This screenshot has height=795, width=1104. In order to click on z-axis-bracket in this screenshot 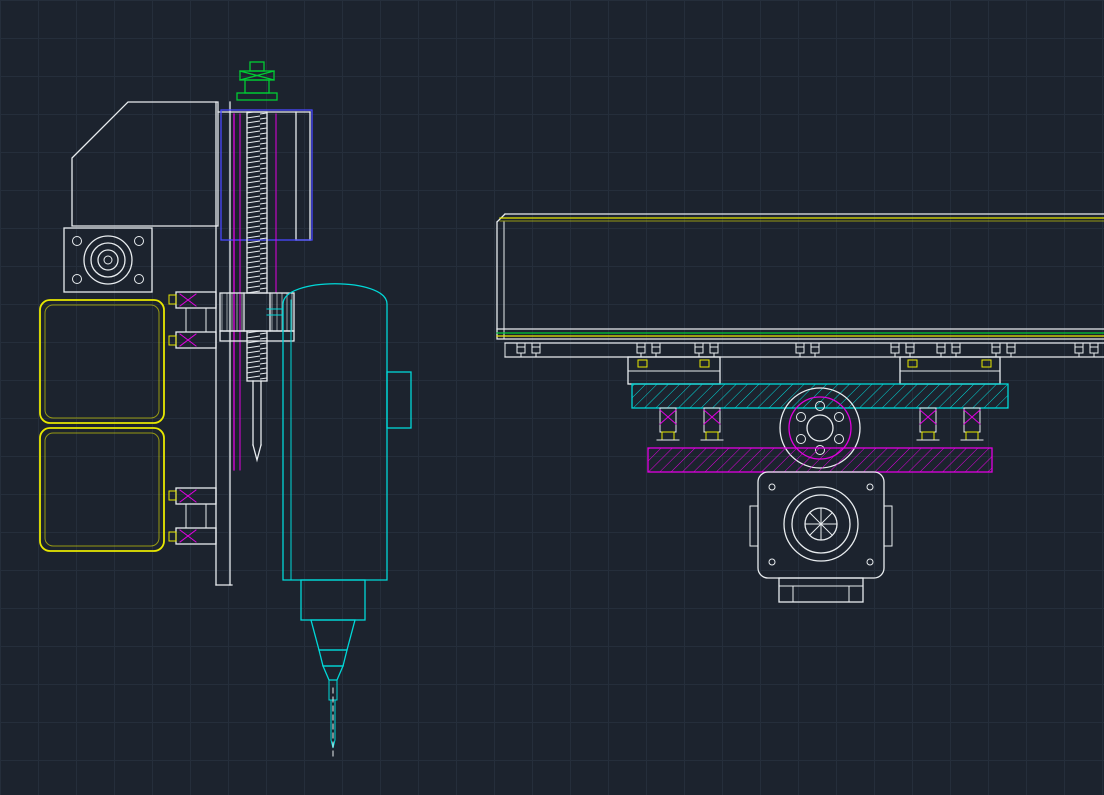, I will do `click(145, 164)`.